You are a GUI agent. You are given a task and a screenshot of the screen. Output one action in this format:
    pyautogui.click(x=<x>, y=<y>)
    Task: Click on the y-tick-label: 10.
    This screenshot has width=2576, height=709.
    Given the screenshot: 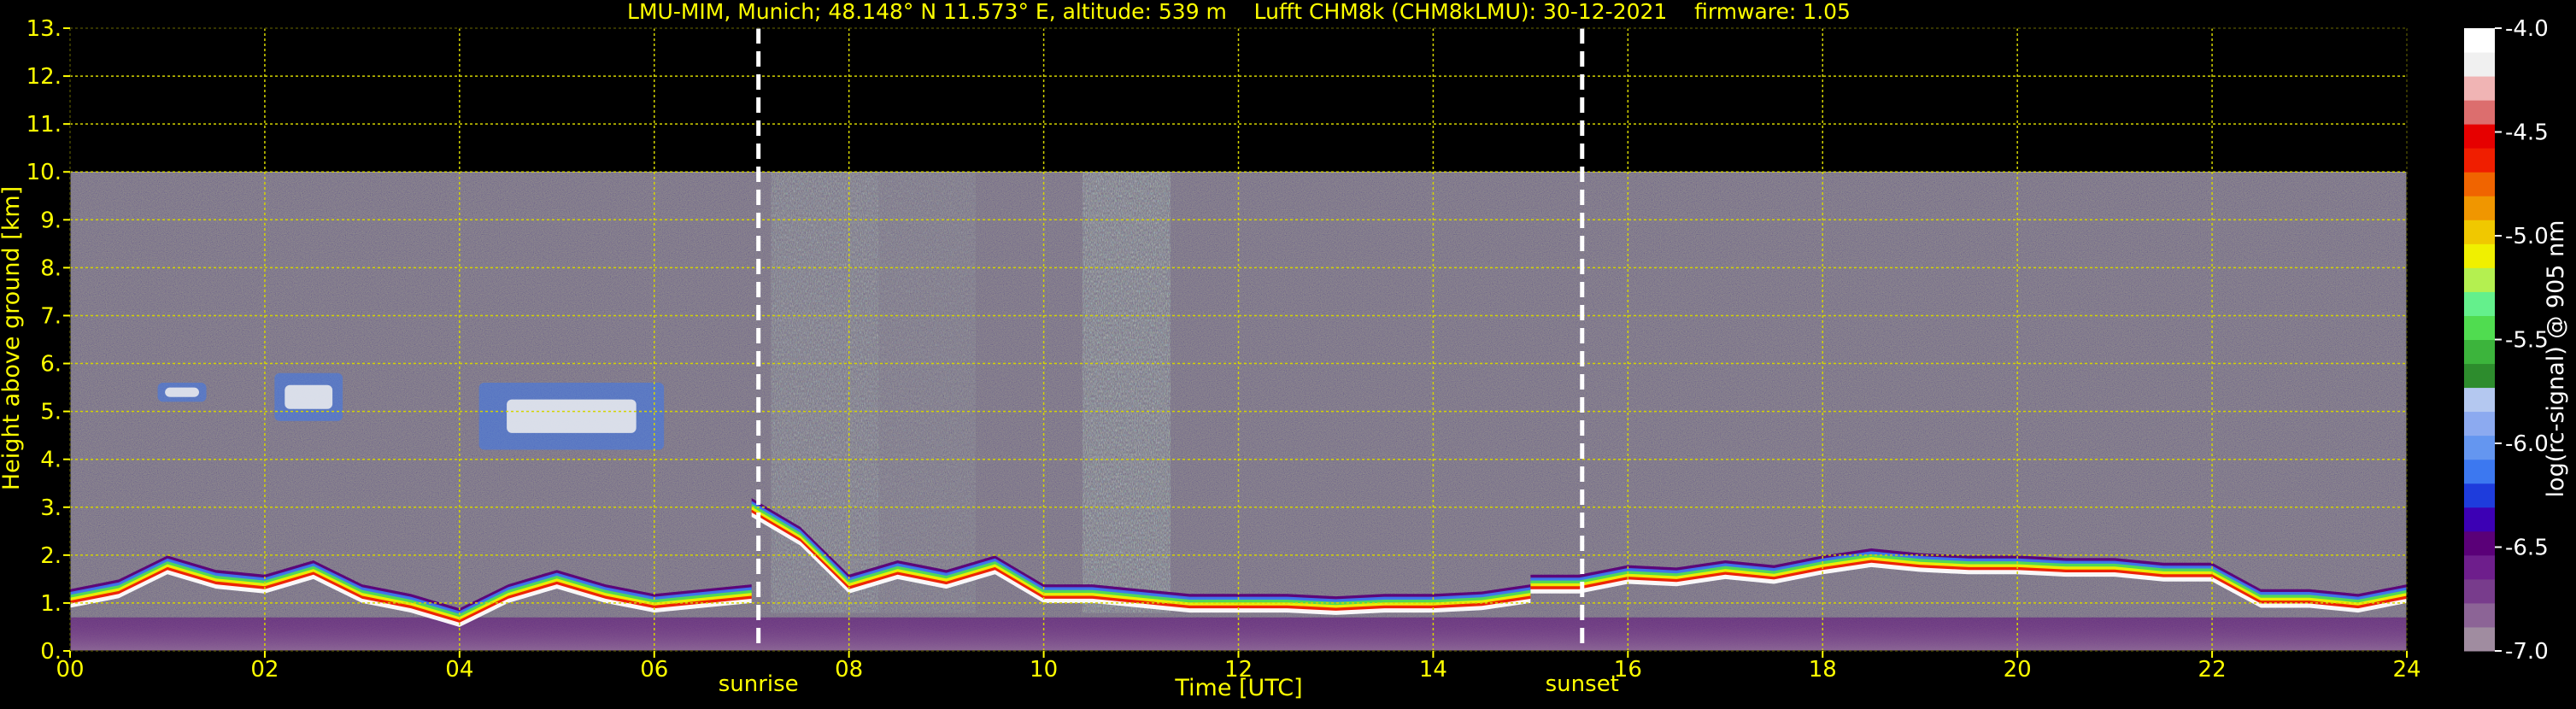 What is the action you would take?
    pyautogui.click(x=44, y=172)
    